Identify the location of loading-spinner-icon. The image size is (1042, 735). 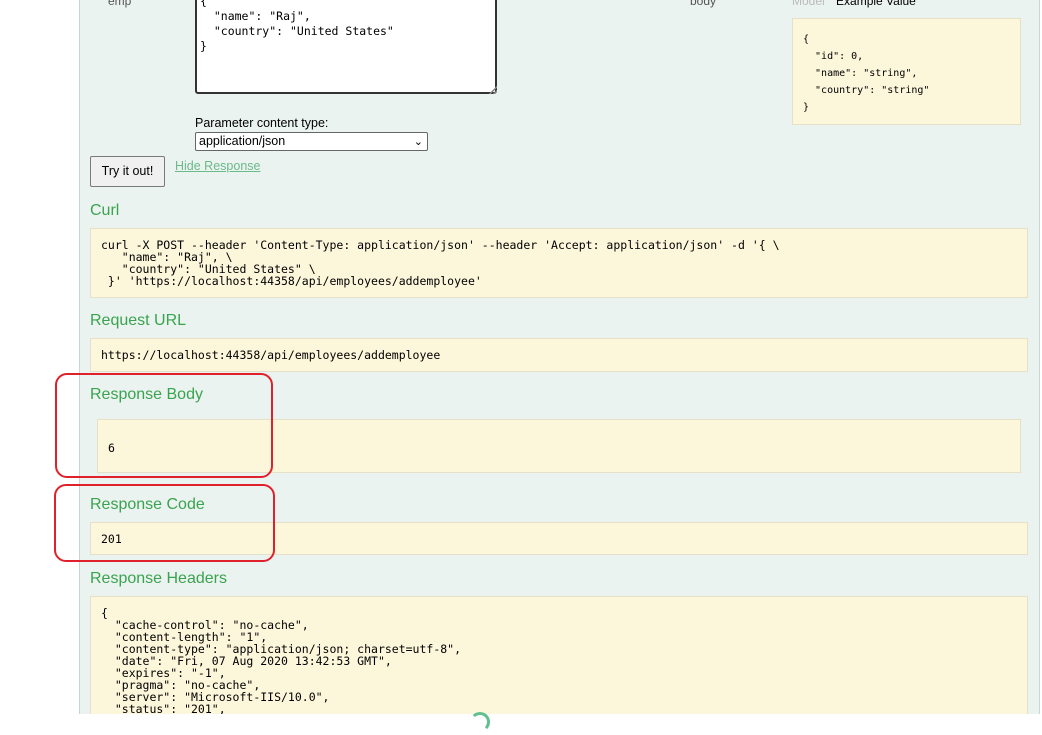
(480, 722).